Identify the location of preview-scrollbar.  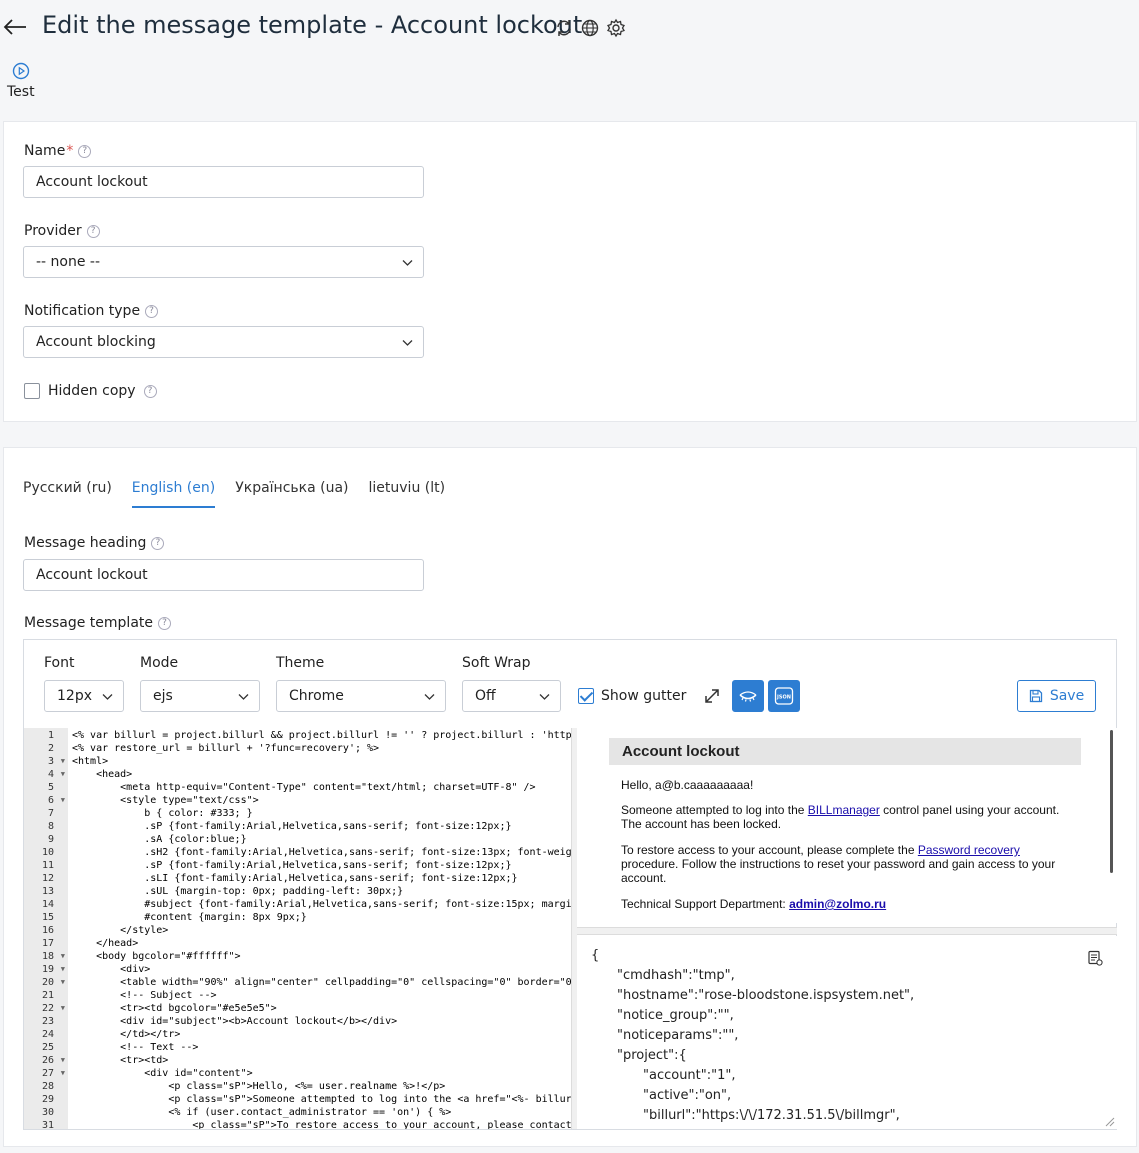
(1111, 801).